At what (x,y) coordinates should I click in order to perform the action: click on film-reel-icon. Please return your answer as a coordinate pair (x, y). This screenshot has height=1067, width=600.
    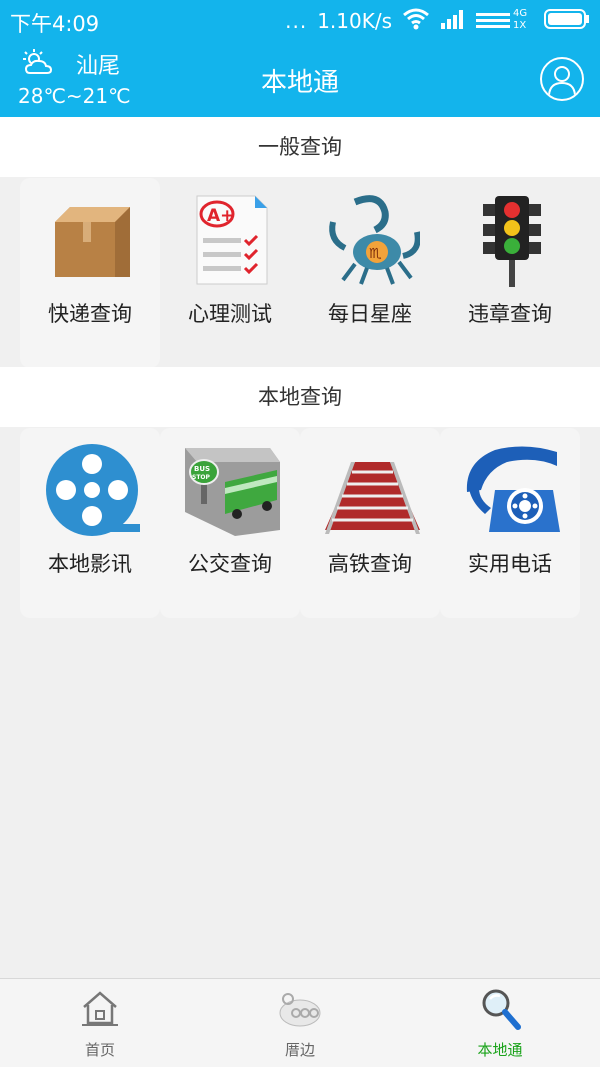
    Looking at the image, I should click on (92, 489).